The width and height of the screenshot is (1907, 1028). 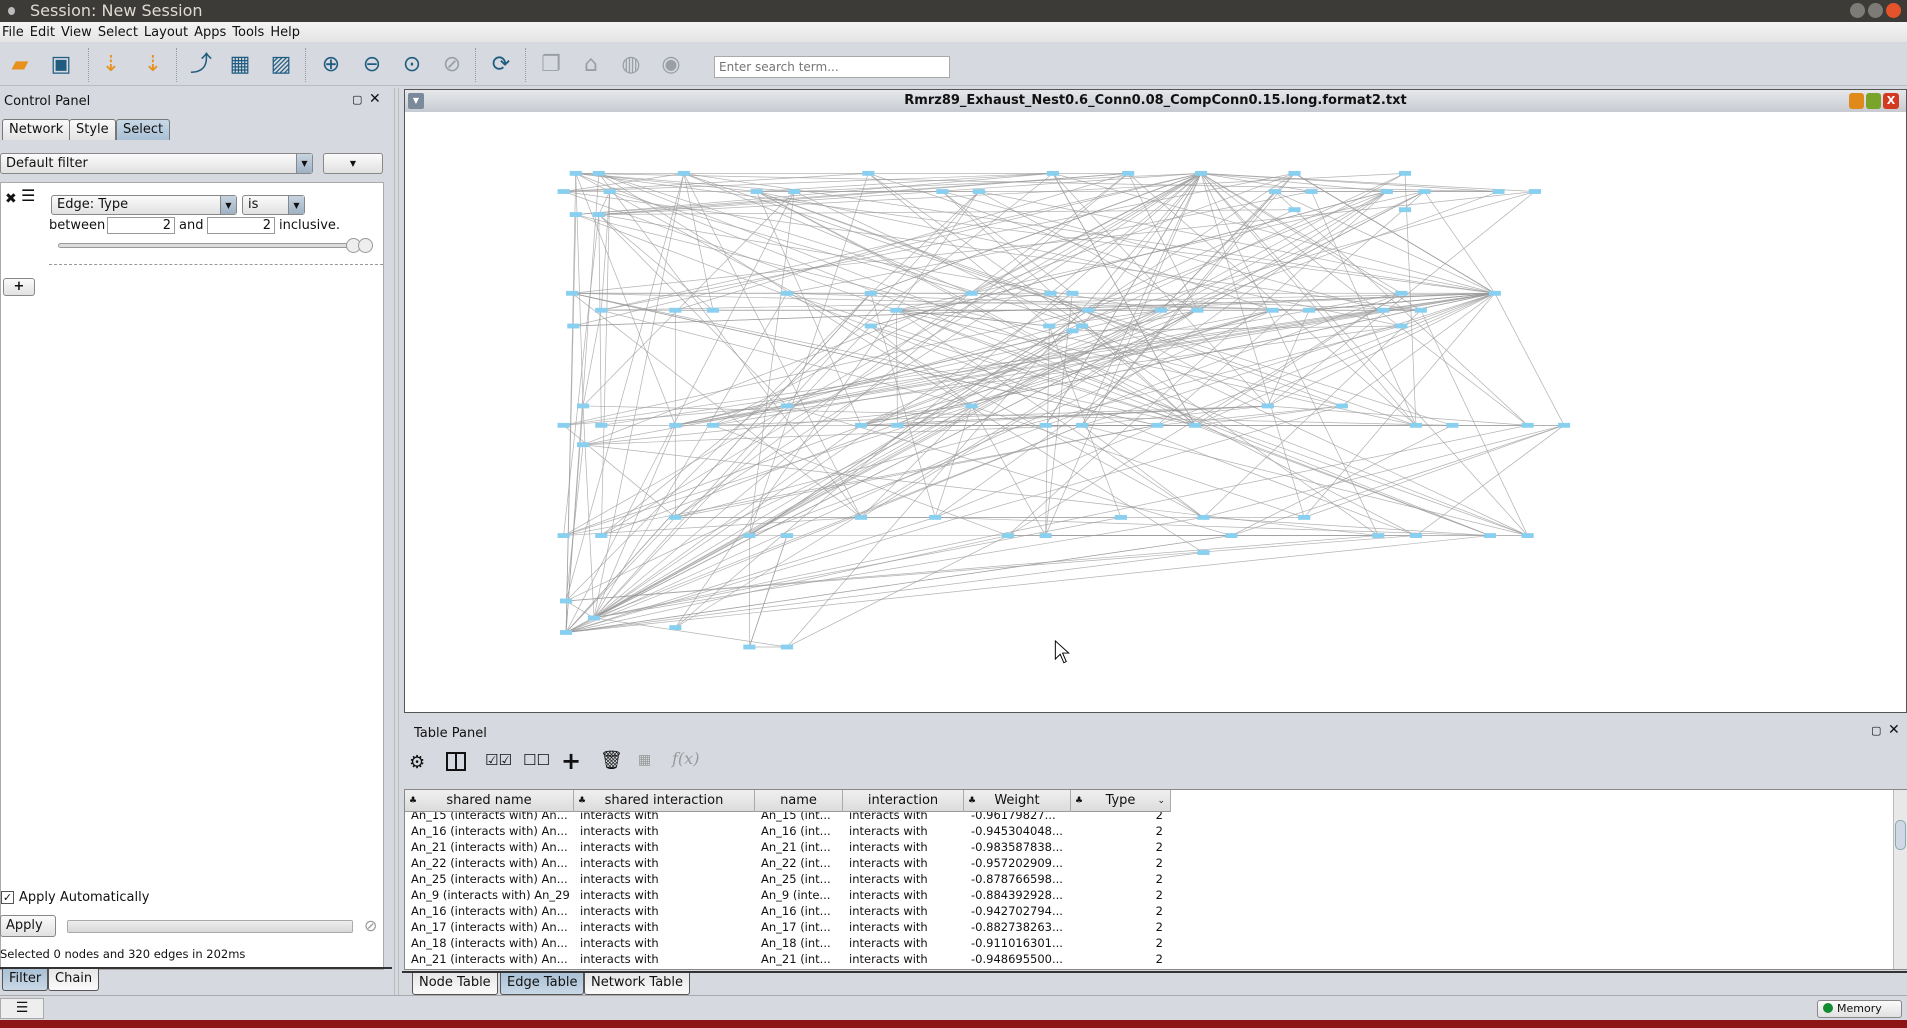 What do you see at coordinates (11, 199) in the screenshot?
I see `remove-filter-icon: ✖` at bounding box center [11, 199].